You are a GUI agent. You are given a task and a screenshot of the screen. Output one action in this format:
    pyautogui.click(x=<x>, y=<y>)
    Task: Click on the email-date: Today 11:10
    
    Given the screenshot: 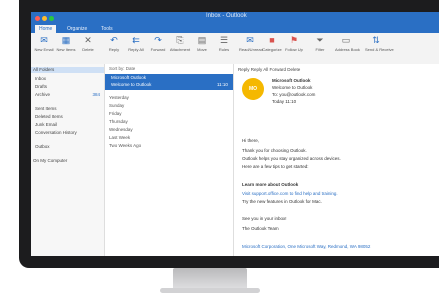 What is the action you would take?
    pyautogui.click(x=284, y=101)
    